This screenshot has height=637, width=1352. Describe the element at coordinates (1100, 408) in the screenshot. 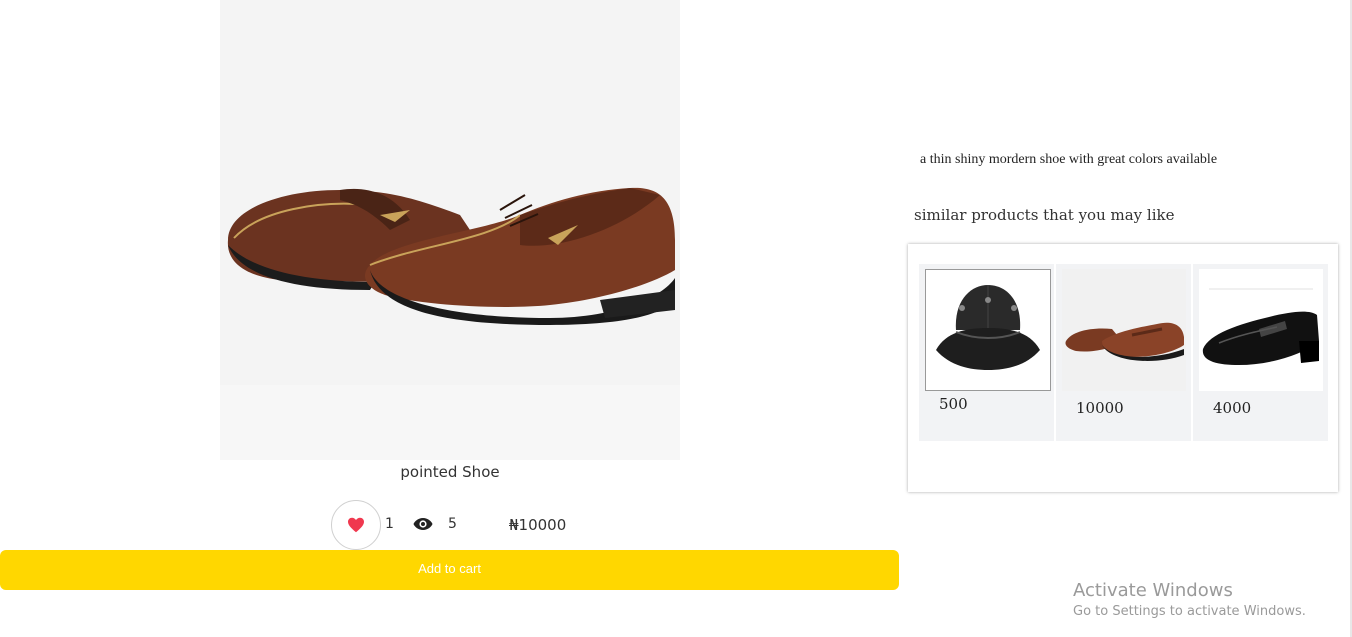

I see `similar-product-price: 10000` at that location.